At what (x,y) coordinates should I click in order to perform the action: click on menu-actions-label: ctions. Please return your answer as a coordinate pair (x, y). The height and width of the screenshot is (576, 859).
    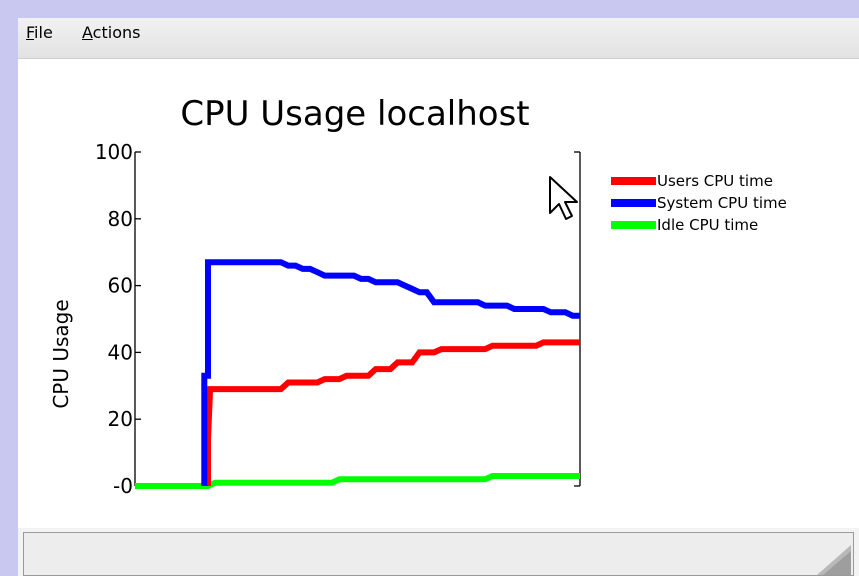
    Looking at the image, I should click on (116, 32).